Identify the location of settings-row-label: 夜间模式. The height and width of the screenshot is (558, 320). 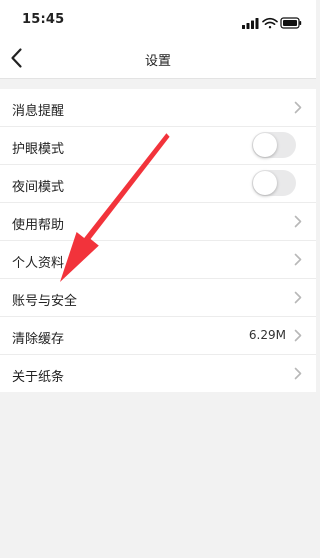
(38, 187).